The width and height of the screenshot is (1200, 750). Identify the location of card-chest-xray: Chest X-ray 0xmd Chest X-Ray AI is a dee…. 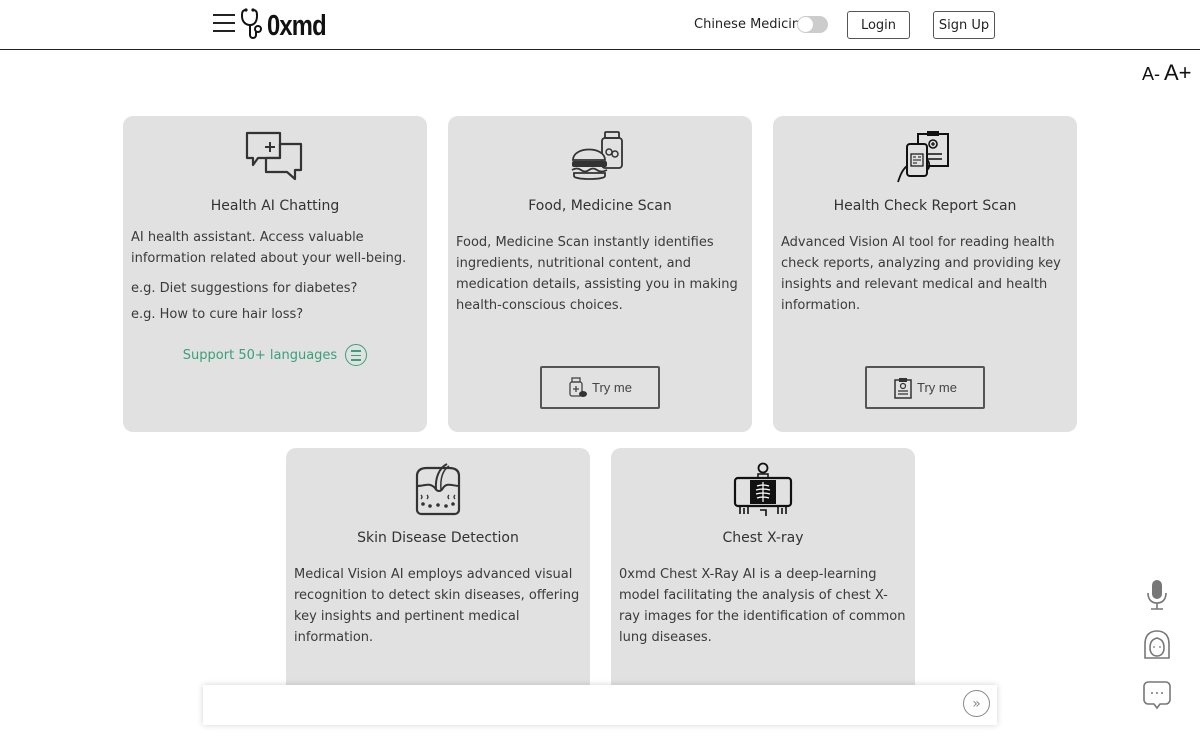
(763, 578).